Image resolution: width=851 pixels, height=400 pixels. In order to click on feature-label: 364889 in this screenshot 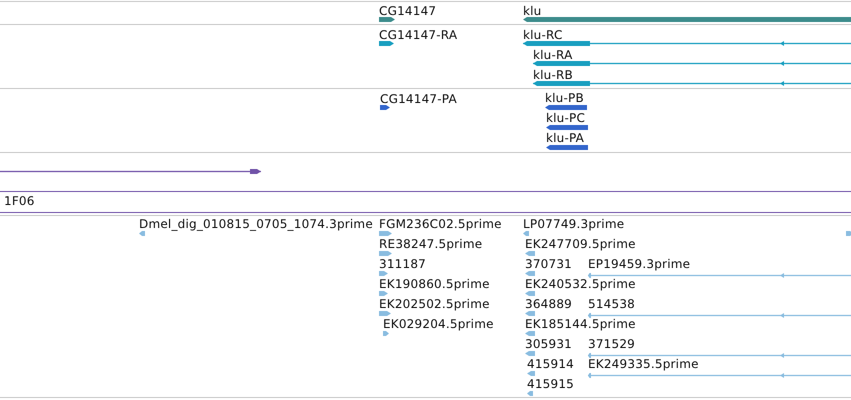, I will do `click(548, 304)`.